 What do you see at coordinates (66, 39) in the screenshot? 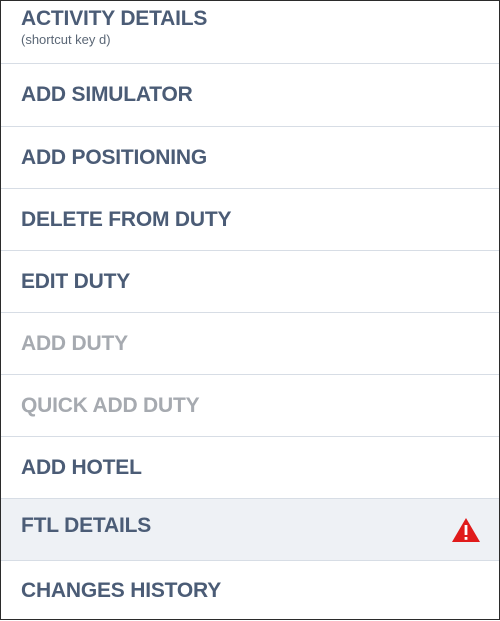
I see `shortcut-hint: (shortcut key d)` at bounding box center [66, 39].